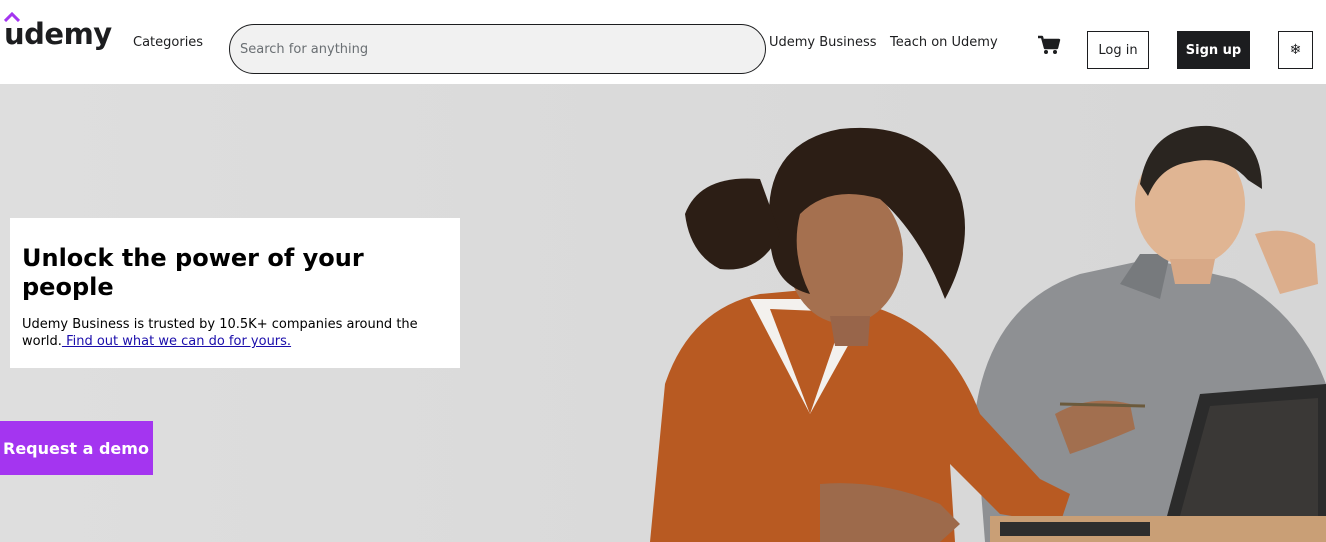  I want to click on language-button: ❄, so click(1295, 50).